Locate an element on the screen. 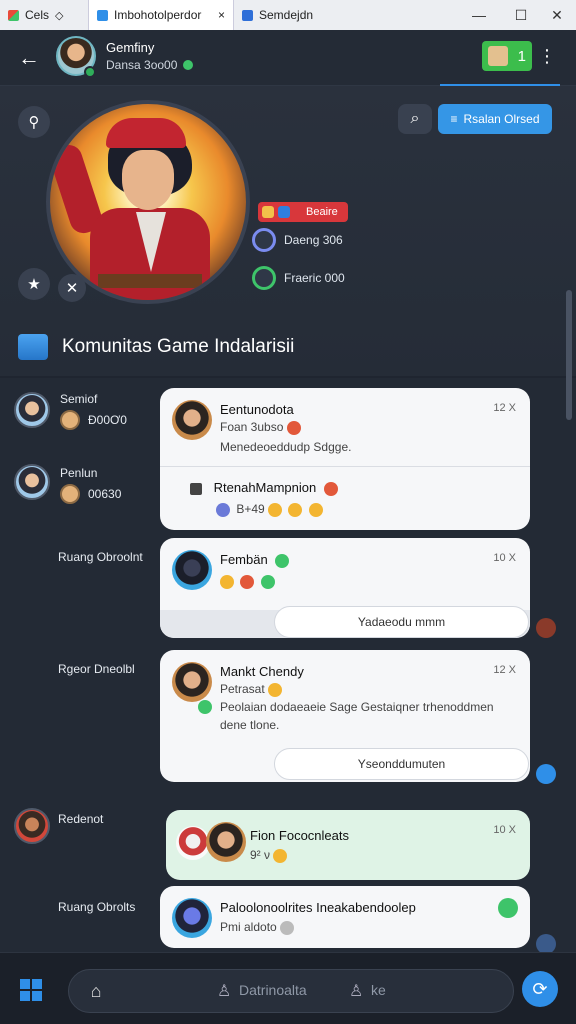 The height and width of the screenshot is (1024, 576). mascot-icon is located at coordinates (70, 420).